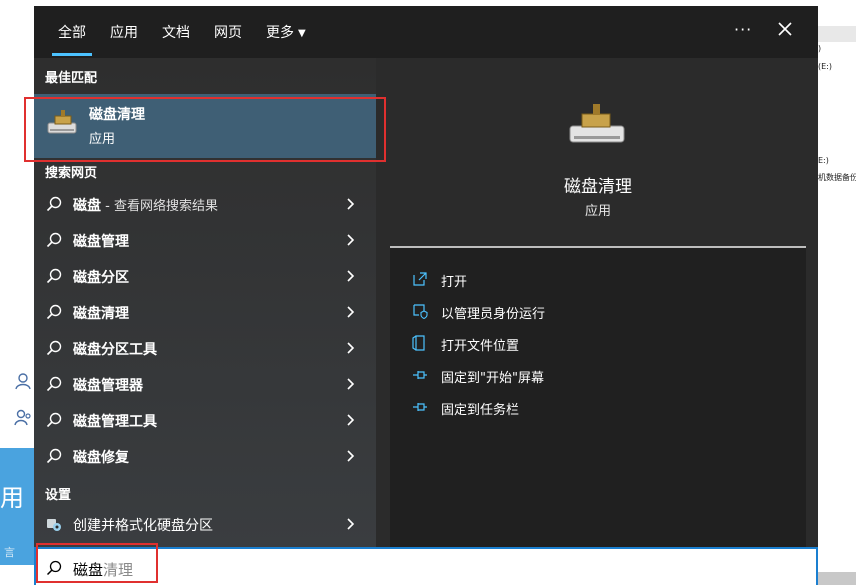 This screenshot has height=585, width=856. I want to click on web-result-label: 磁盘, so click(87, 206).